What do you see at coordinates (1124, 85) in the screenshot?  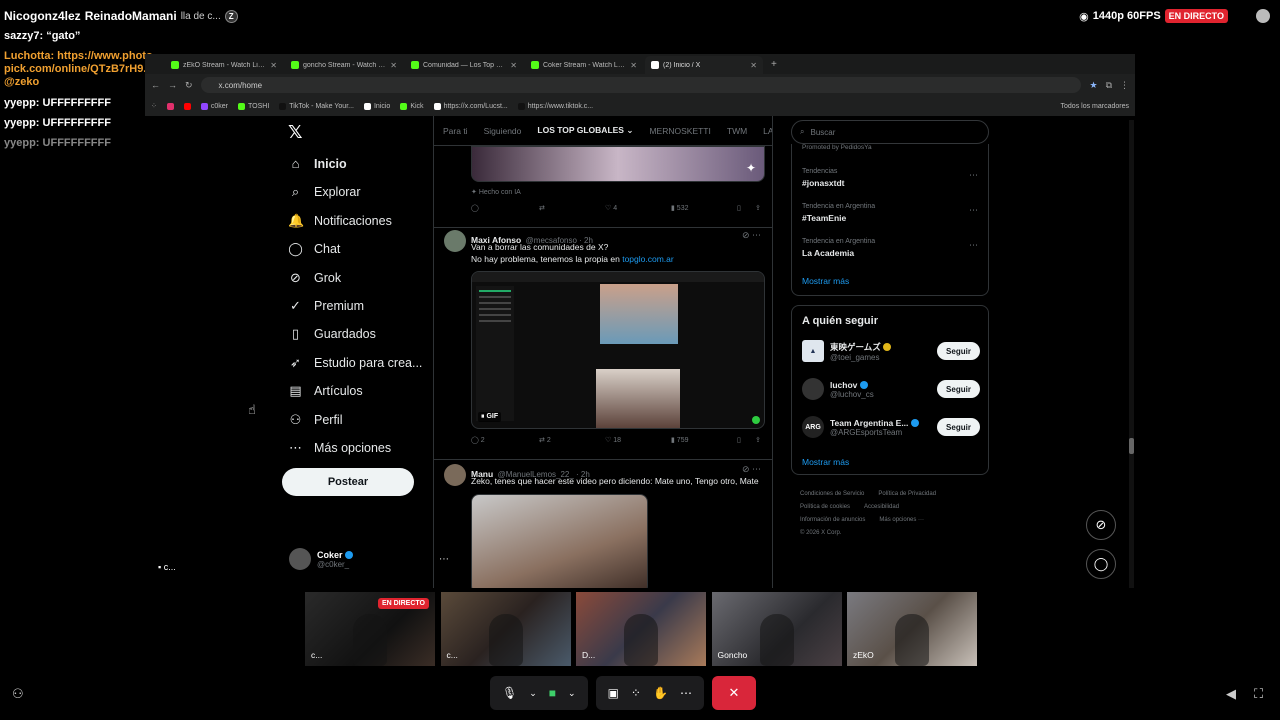 I see `menu-icon: ⋮` at bounding box center [1124, 85].